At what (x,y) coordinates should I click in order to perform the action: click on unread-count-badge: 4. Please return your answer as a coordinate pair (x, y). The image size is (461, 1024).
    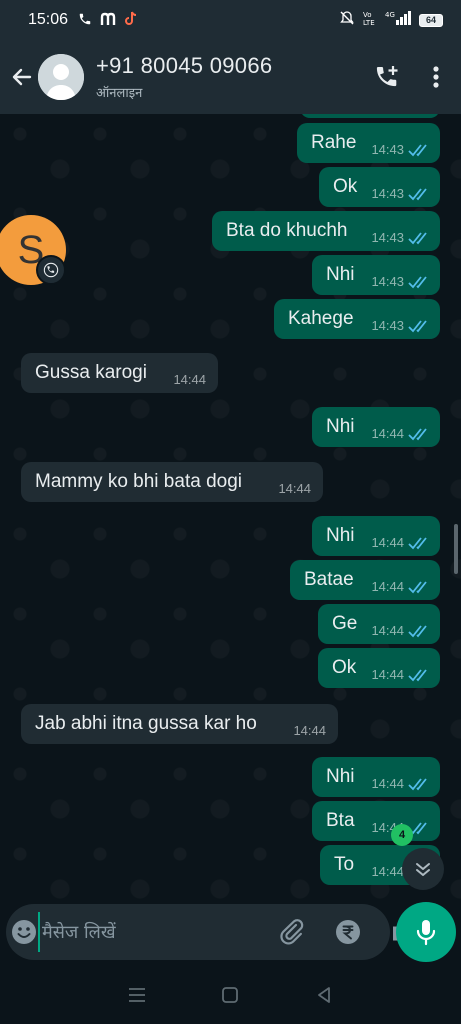
    Looking at the image, I should click on (402, 835).